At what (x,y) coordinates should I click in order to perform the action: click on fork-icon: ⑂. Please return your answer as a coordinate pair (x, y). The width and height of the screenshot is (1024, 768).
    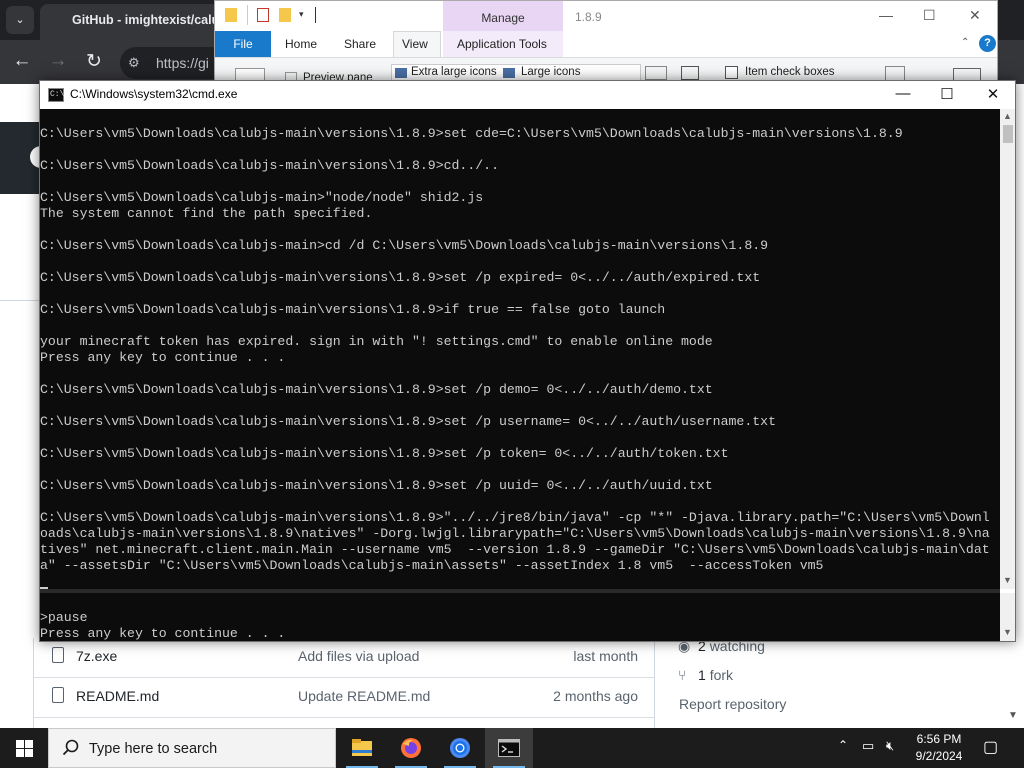
    Looking at the image, I should click on (682, 675).